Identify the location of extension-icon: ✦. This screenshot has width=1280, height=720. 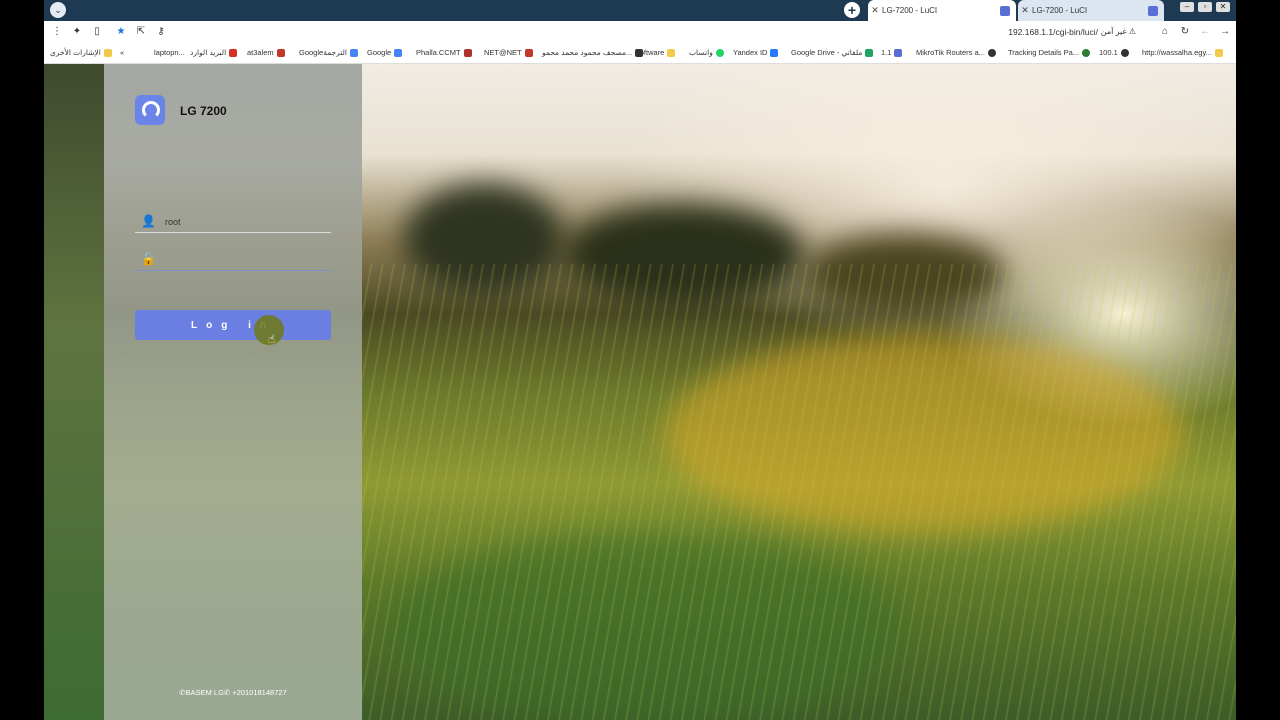
(77, 32).